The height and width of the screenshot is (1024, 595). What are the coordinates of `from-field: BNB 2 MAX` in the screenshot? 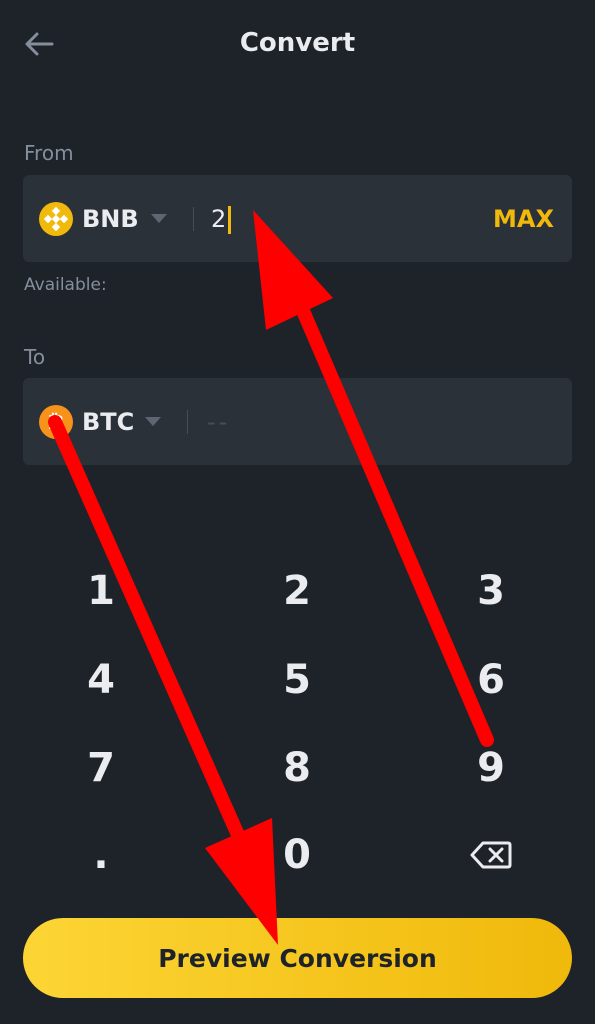 It's located at (297, 218).